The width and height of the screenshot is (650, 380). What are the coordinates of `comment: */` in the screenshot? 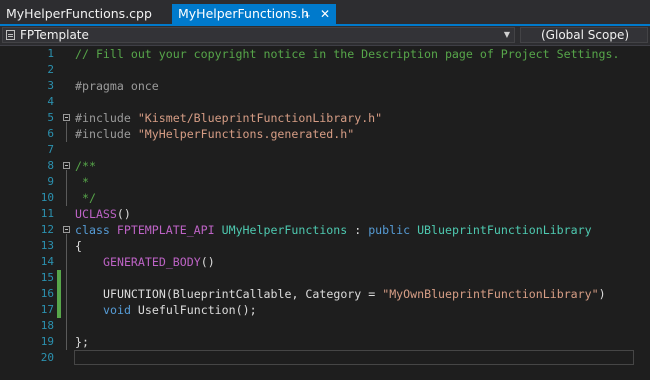 It's located at (85, 198).